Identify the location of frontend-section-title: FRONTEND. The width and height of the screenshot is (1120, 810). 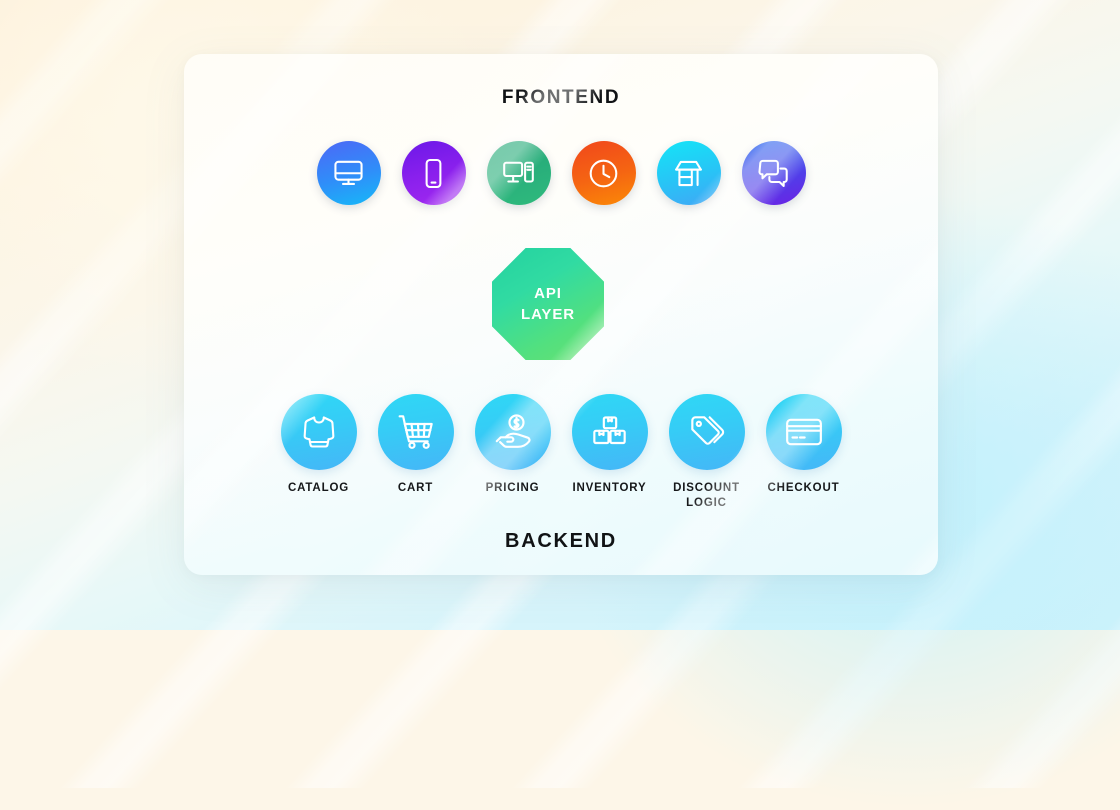
(561, 97).